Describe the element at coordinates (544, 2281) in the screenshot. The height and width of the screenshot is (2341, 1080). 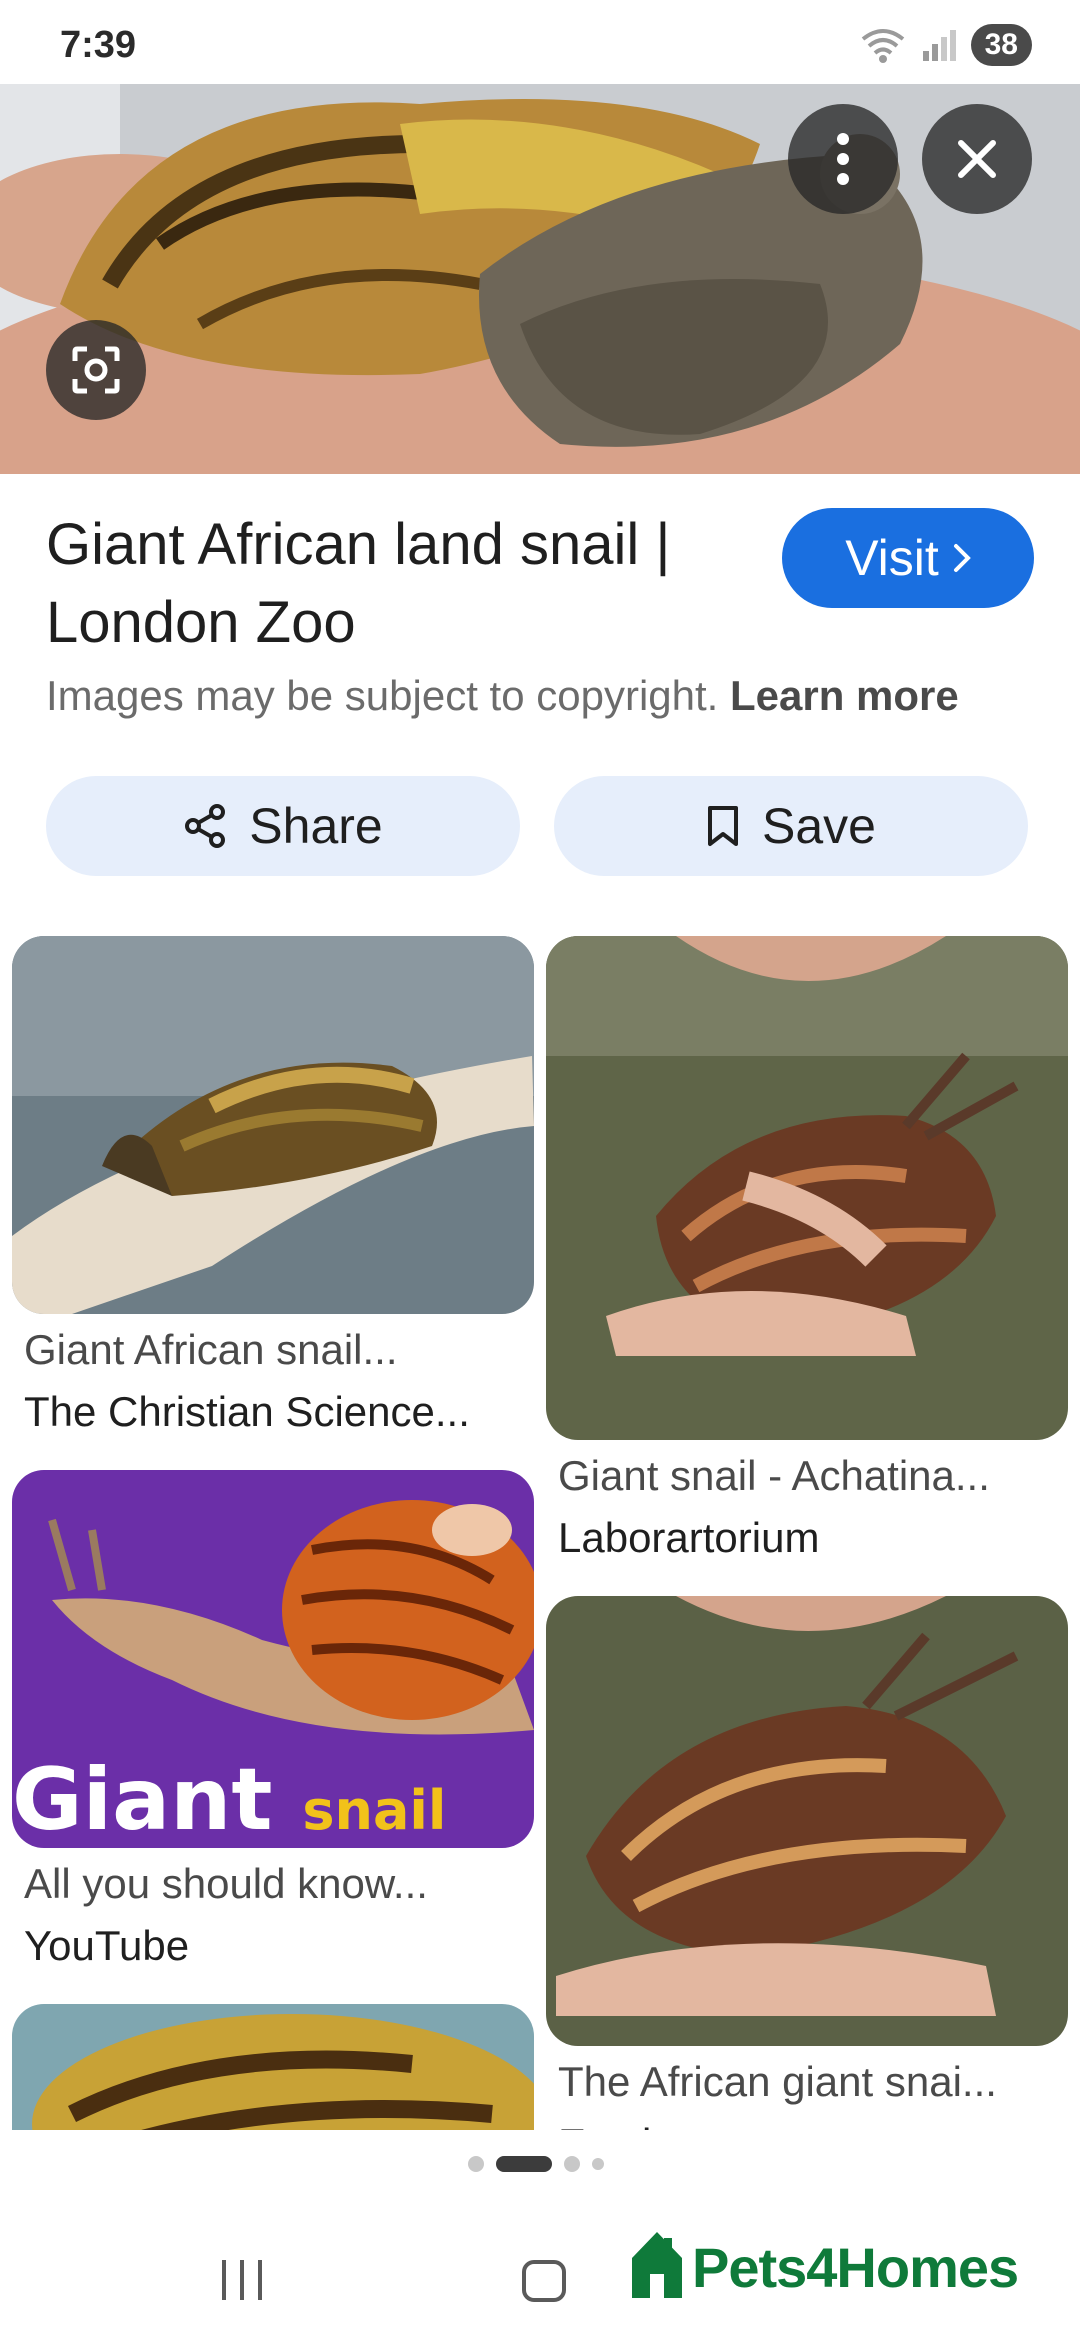
I see `home-icon` at that location.